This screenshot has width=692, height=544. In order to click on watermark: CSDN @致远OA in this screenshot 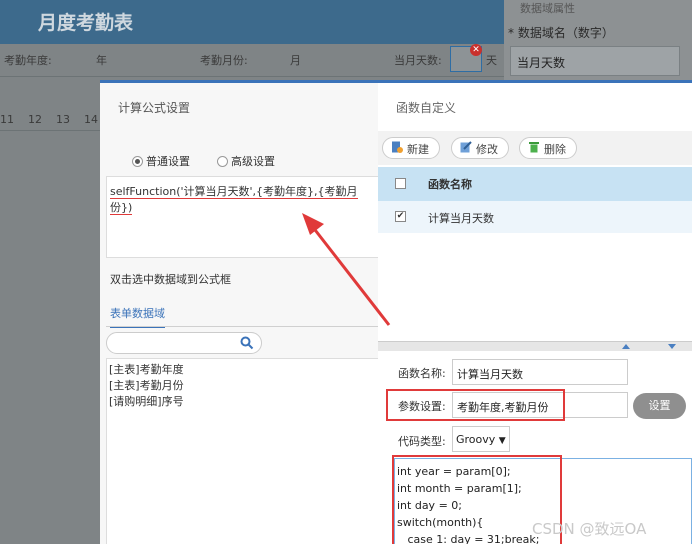, I will do `click(589, 529)`.